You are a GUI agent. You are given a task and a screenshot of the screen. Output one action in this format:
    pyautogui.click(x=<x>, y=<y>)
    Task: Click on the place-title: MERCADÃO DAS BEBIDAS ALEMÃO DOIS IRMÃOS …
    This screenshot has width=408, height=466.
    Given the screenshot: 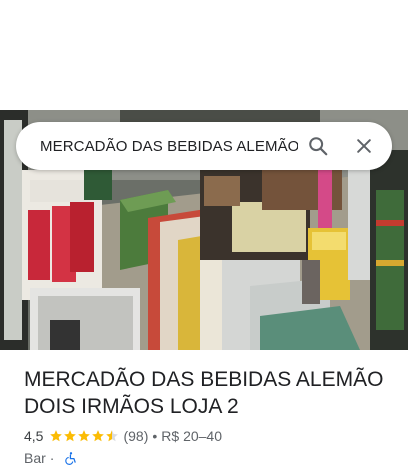 What is the action you would take?
    pyautogui.click(x=209, y=393)
    